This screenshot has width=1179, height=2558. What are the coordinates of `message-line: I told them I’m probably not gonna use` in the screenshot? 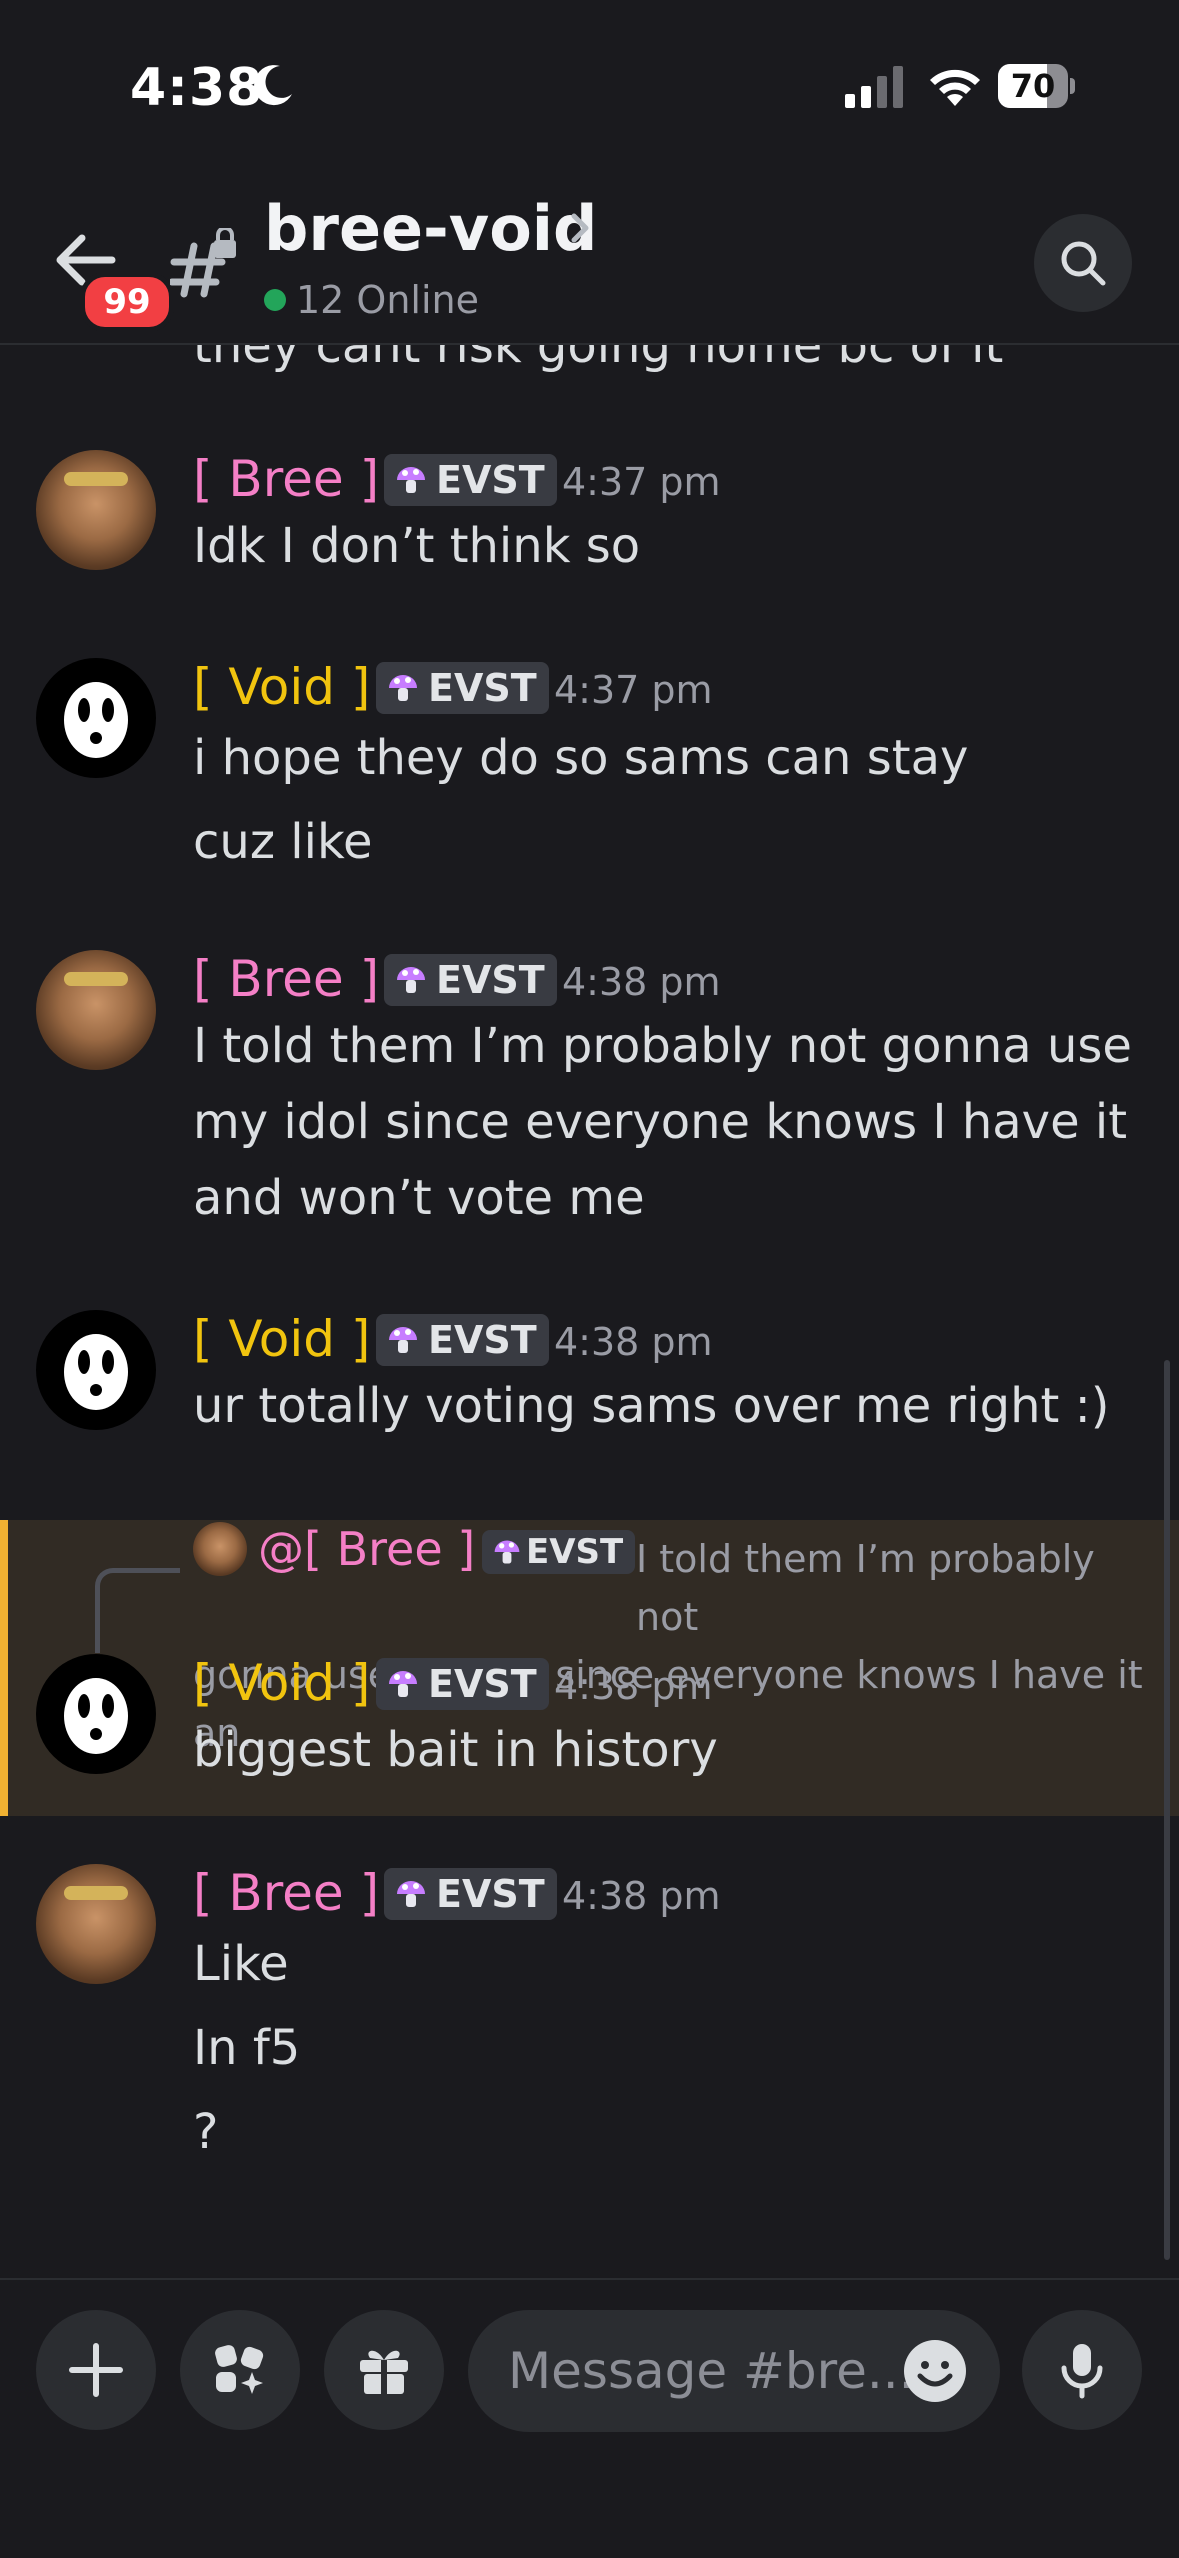 It's located at (662, 1046).